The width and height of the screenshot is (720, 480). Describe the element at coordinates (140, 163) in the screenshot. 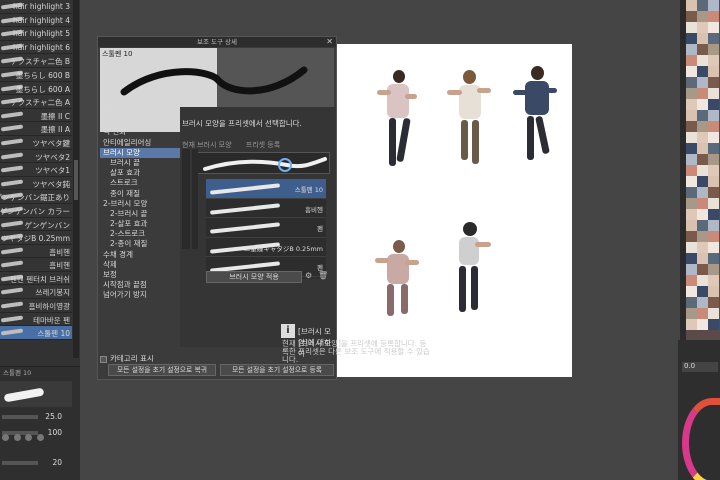

I see `category-item: 브러시 끝` at that location.